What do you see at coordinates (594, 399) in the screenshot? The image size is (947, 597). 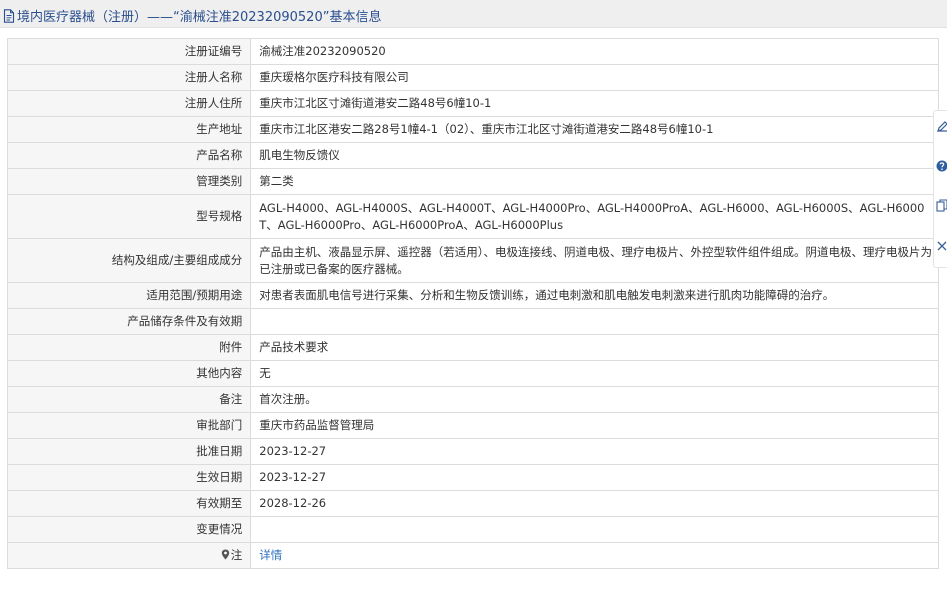 I see `row-value: 首次注册。` at bounding box center [594, 399].